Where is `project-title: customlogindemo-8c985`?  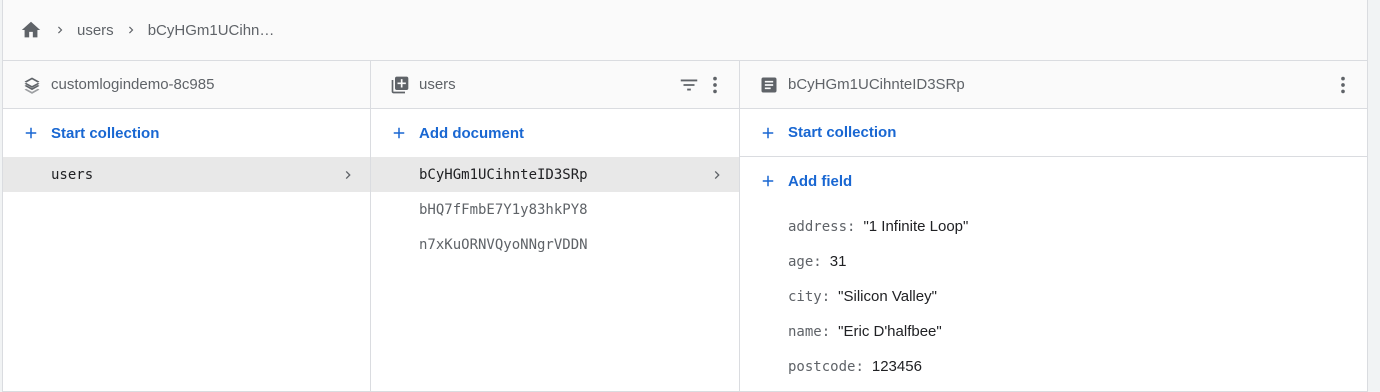
project-title: customlogindemo-8c985 is located at coordinates (133, 84).